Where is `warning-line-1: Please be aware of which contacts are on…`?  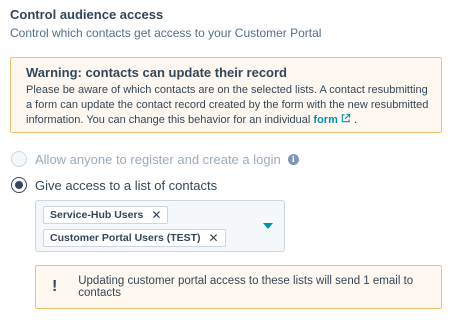
warning-line-1: Please be aware of which contacts are on… is located at coordinates (227, 90).